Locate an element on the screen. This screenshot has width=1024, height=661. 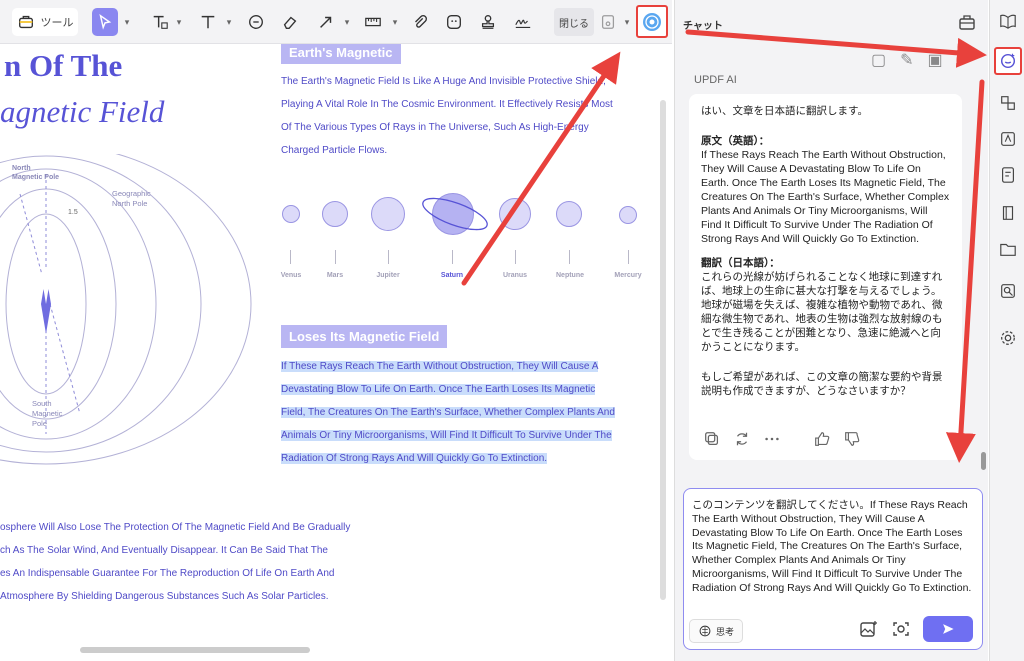
tools-button: ツール is located at coordinates (45, 22).